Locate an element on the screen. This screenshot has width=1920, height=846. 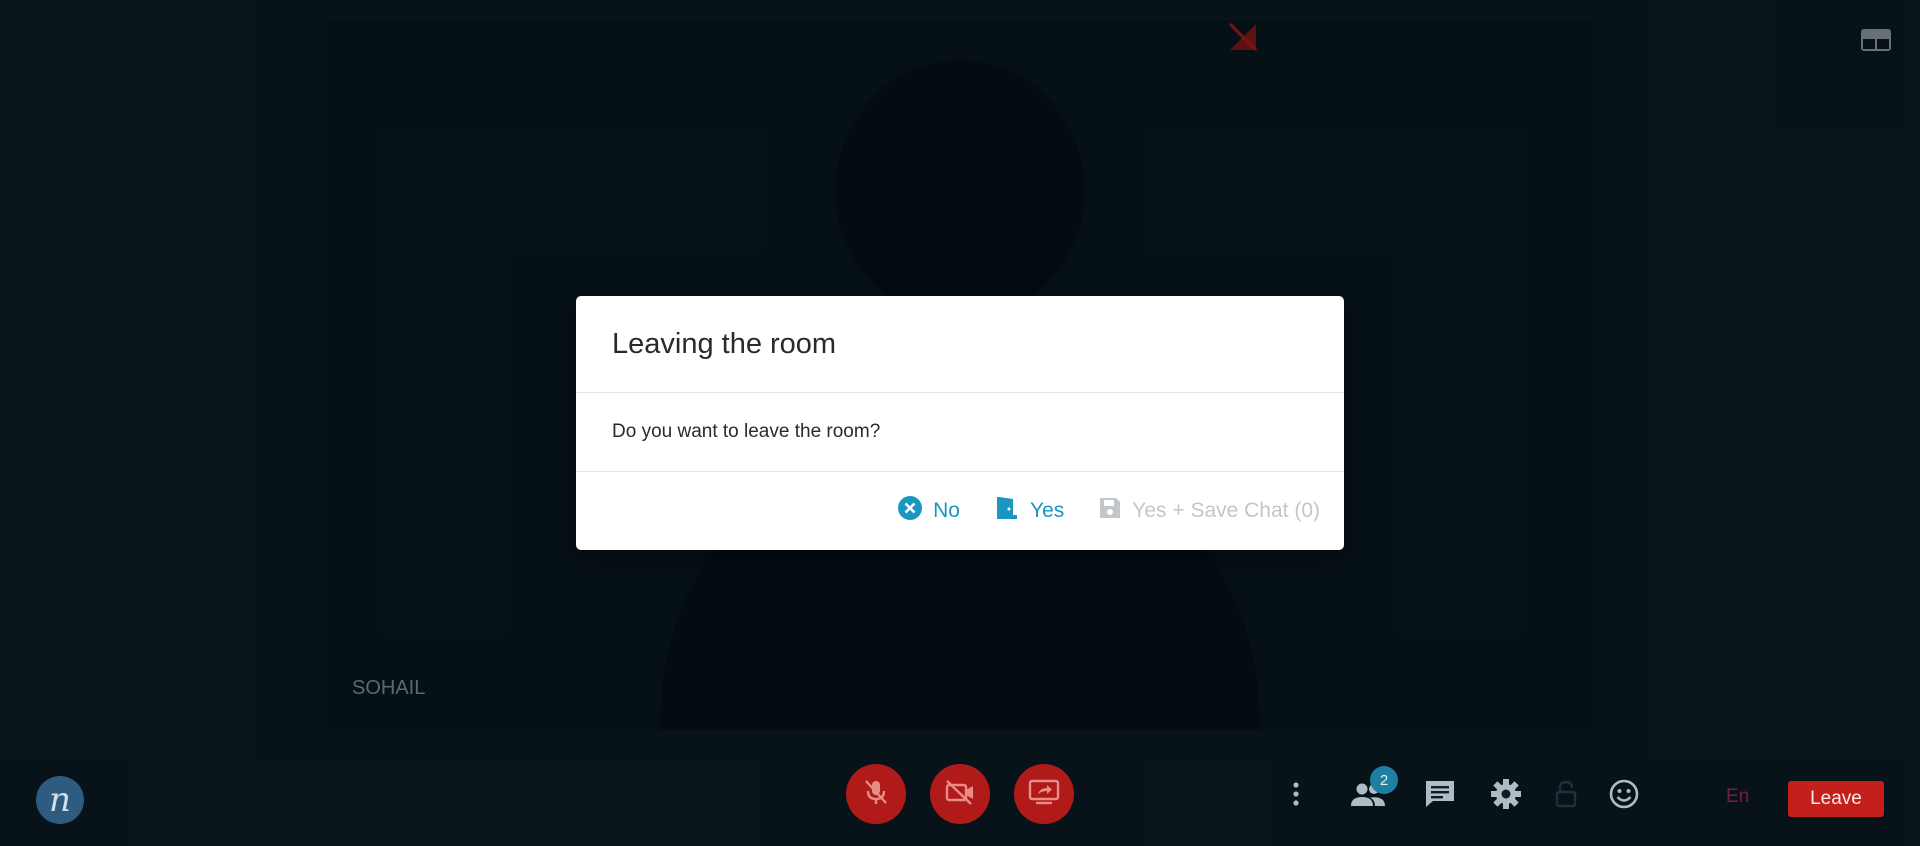
more-options-icon is located at coordinates (1296, 794).